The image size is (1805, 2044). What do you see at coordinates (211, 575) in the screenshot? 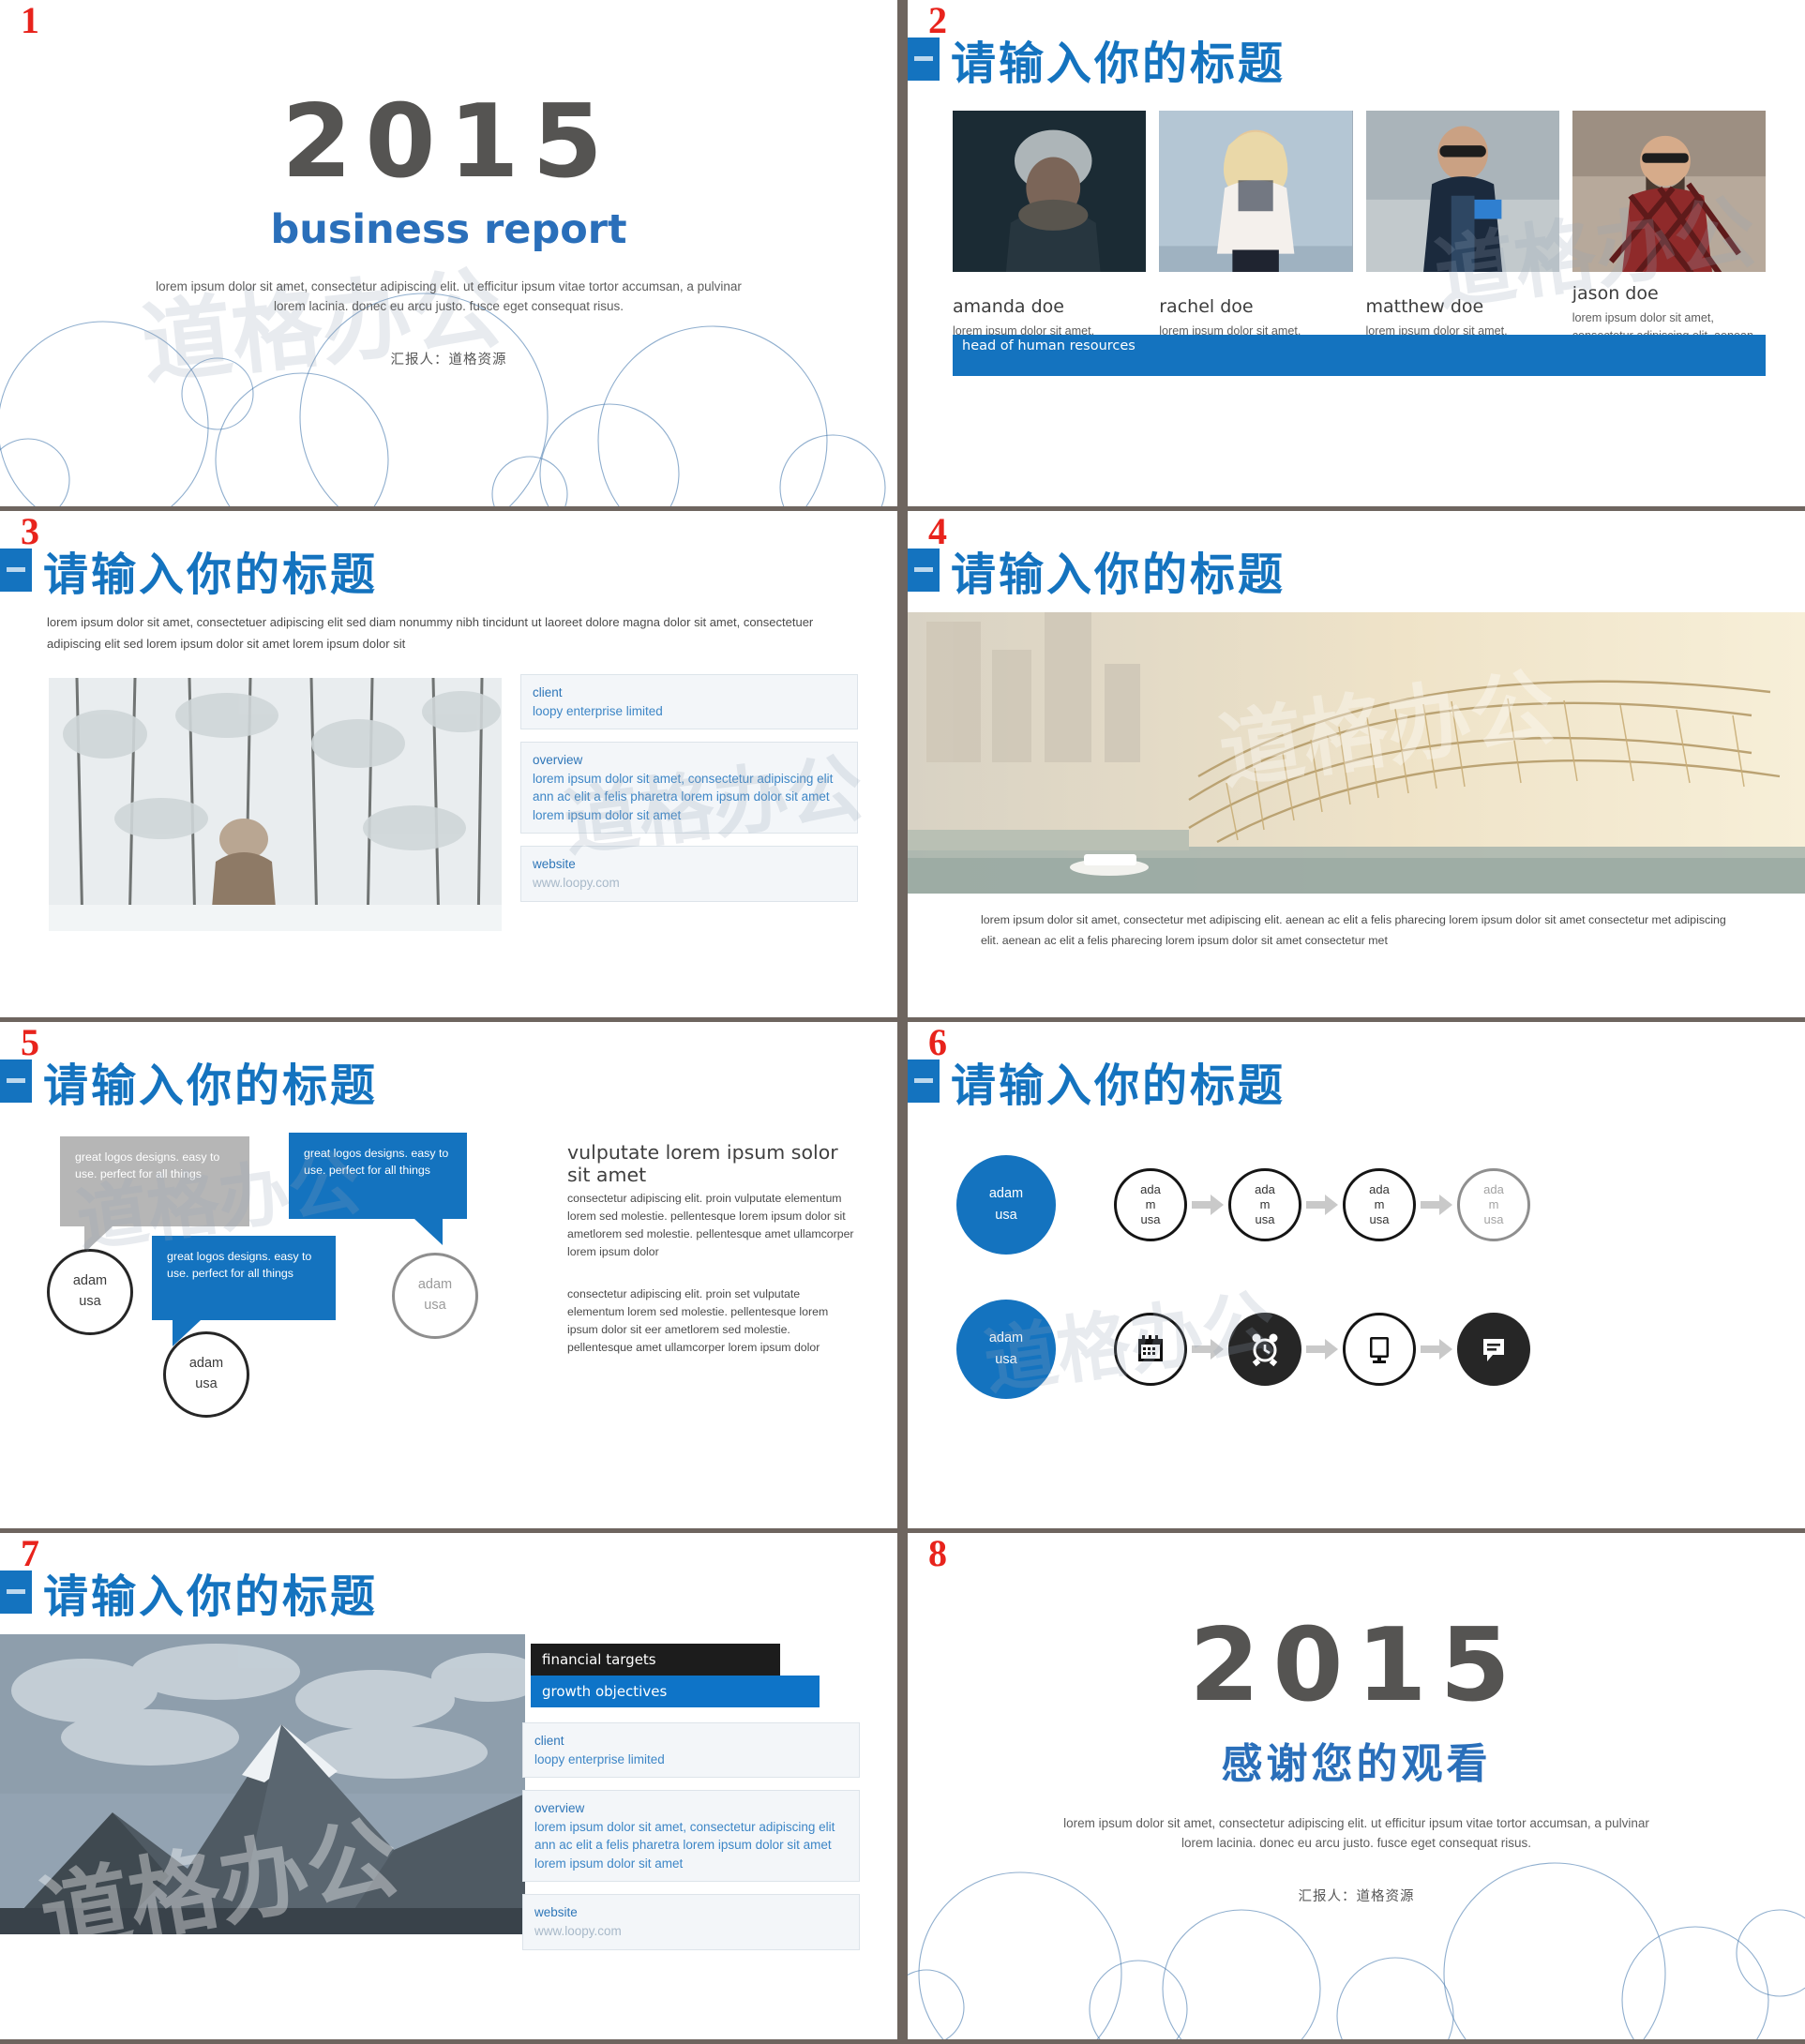
I see `slide-3-title: 请输入你的标题` at bounding box center [211, 575].